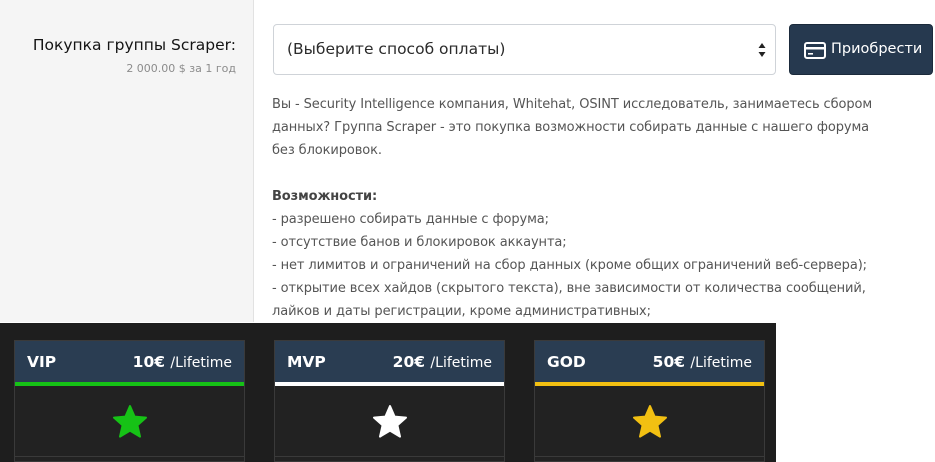 The height and width of the screenshot is (462, 935). Describe the element at coordinates (325, 196) in the screenshot. I see `features-title: Возможности:` at that location.